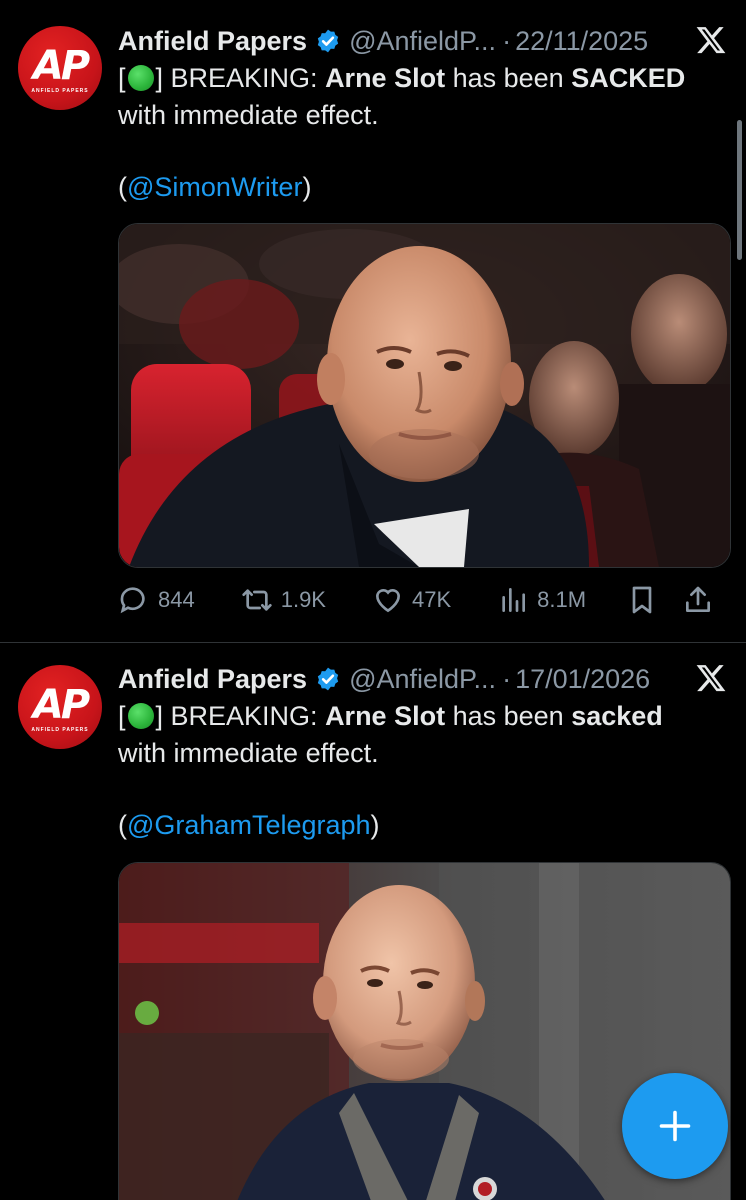 The height and width of the screenshot is (1200, 746). Describe the element at coordinates (514, 600) in the screenshot. I see `views-icon` at that location.